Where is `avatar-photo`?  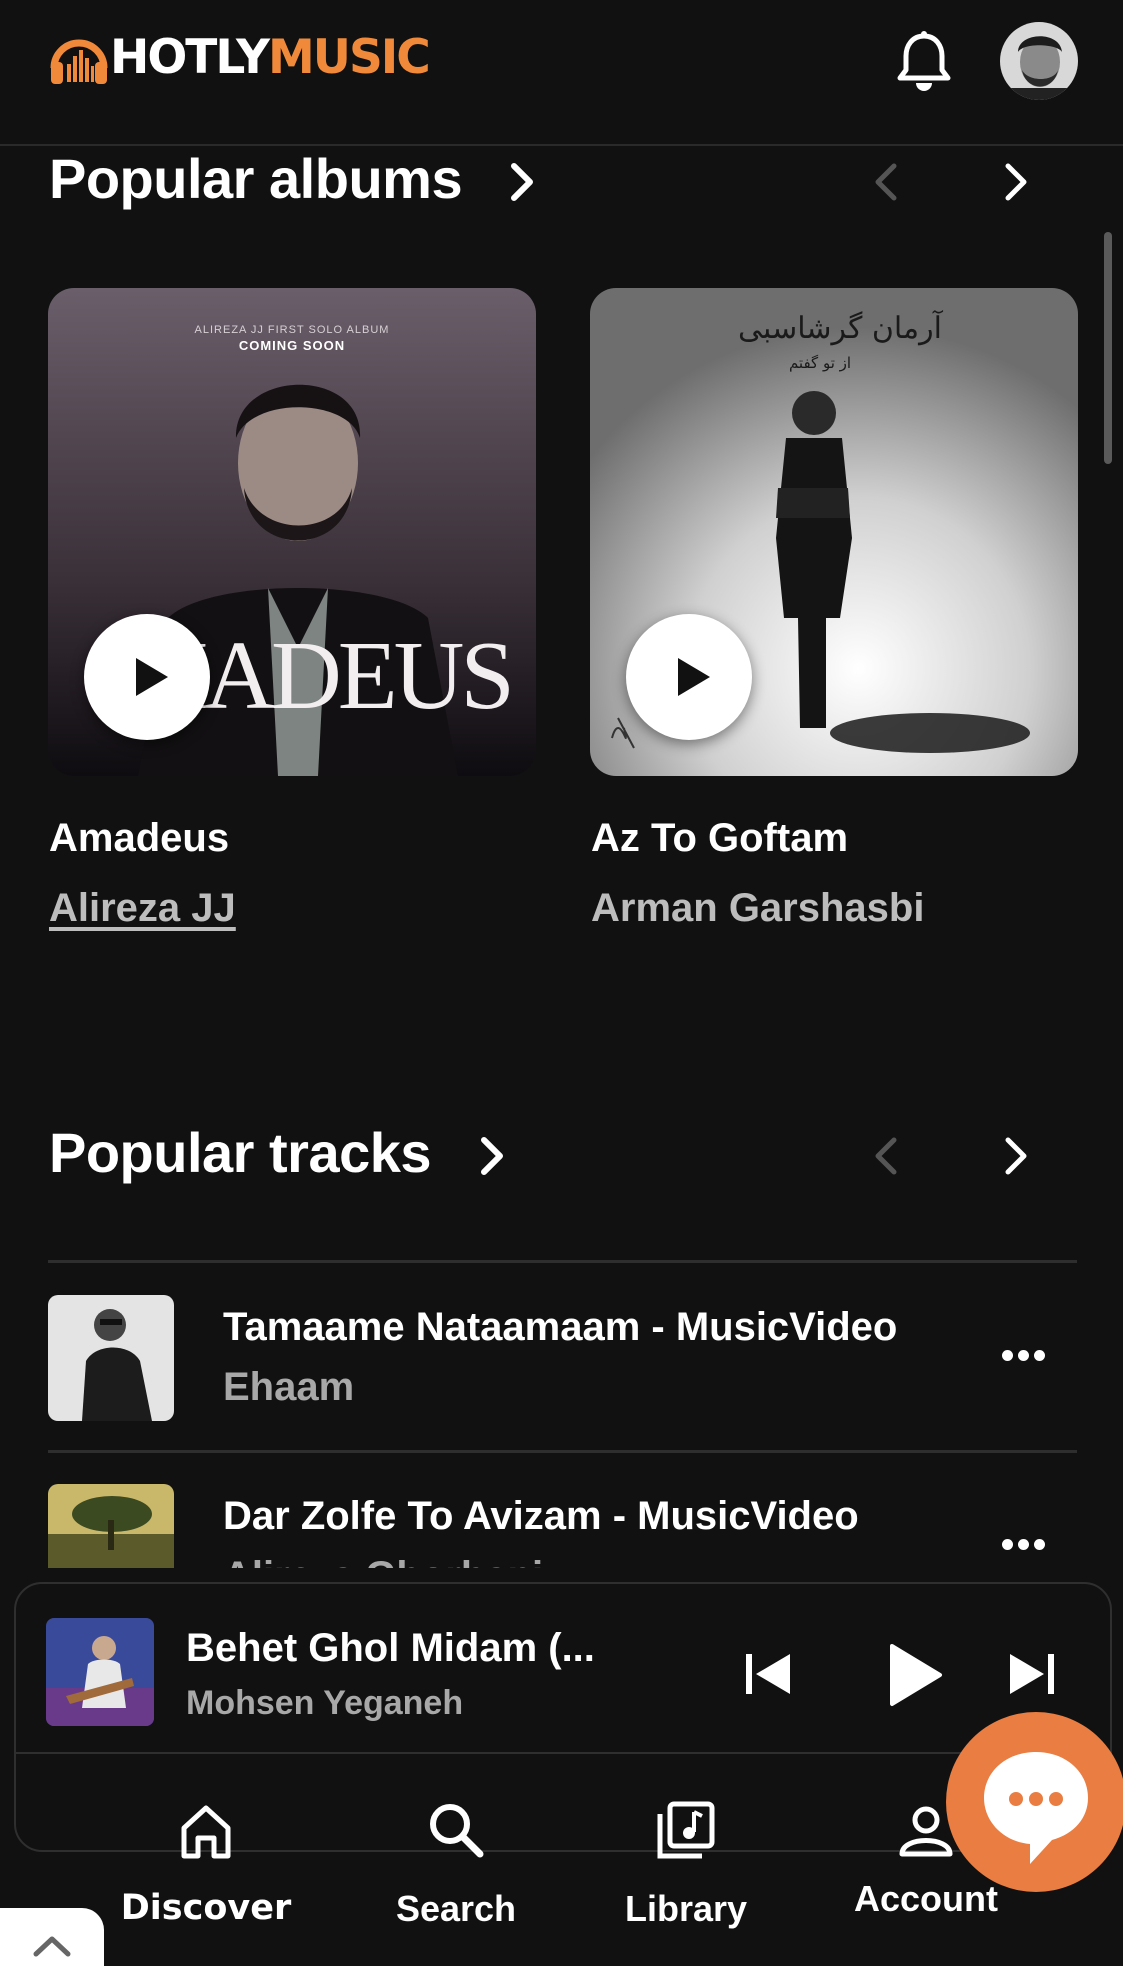 avatar-photo is located at coordinates (1039, 61).